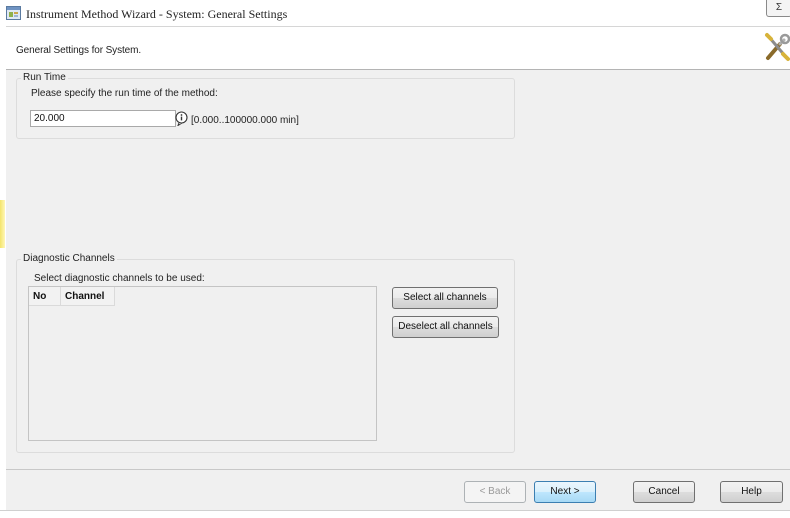 The width and height of the screenshot is (790, 518). Describe the element at coordinates (565, 492) in the screenshot. I see `next-button: Next >` at that location.